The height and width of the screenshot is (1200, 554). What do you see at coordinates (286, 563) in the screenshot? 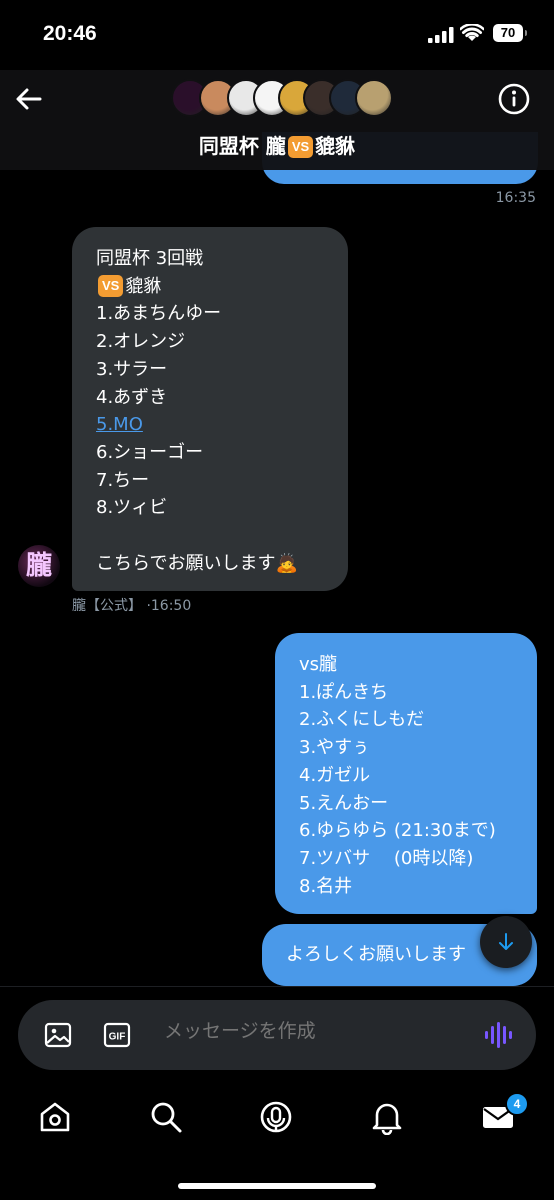
I see `bowing-emoji-icon: 🙇` at bounding box center [286, 563].